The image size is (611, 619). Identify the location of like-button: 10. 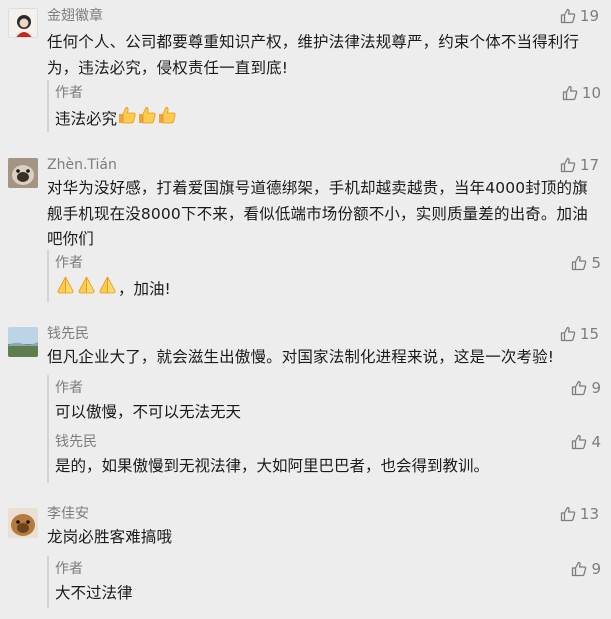
(581, 93).